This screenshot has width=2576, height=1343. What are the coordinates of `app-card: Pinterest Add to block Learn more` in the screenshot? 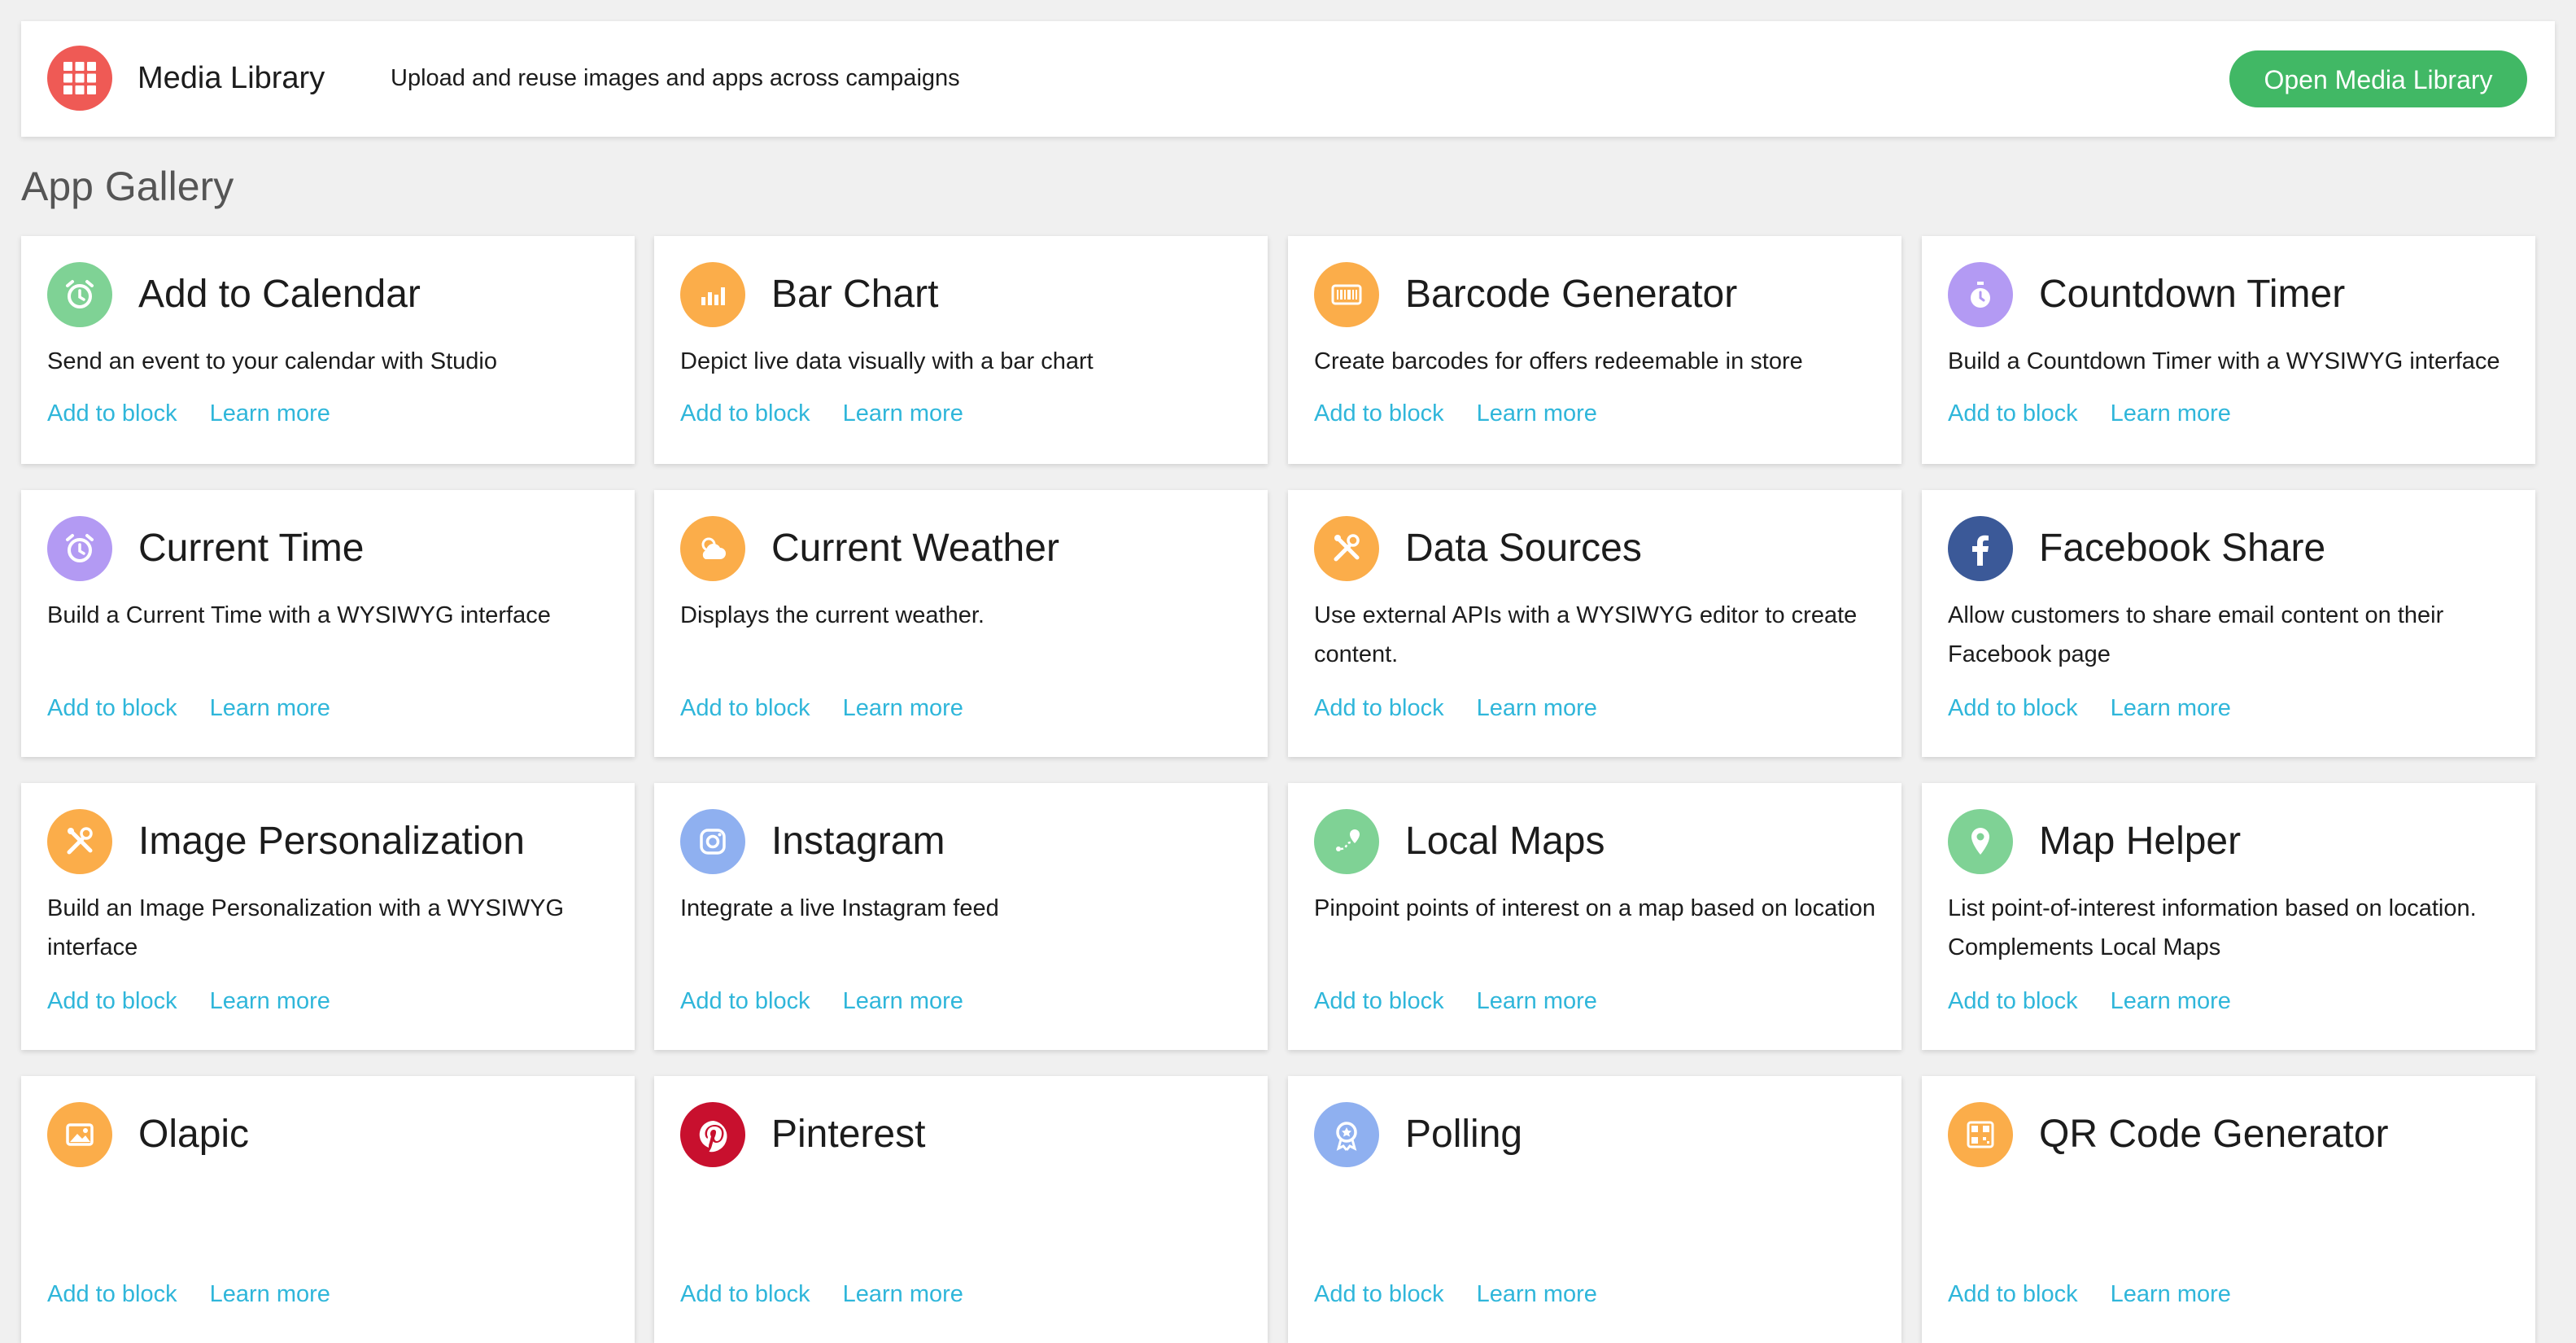 It's located at (961, 1209).